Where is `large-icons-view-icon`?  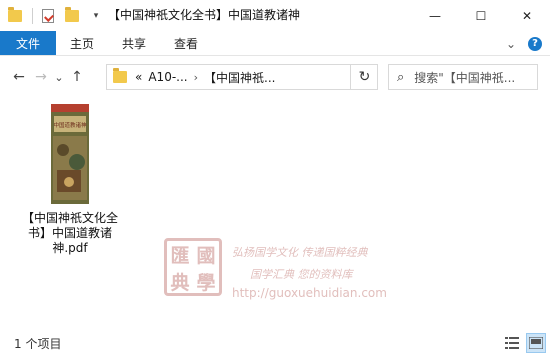
large-icons-view-icon is located at coordinates (536, 343).